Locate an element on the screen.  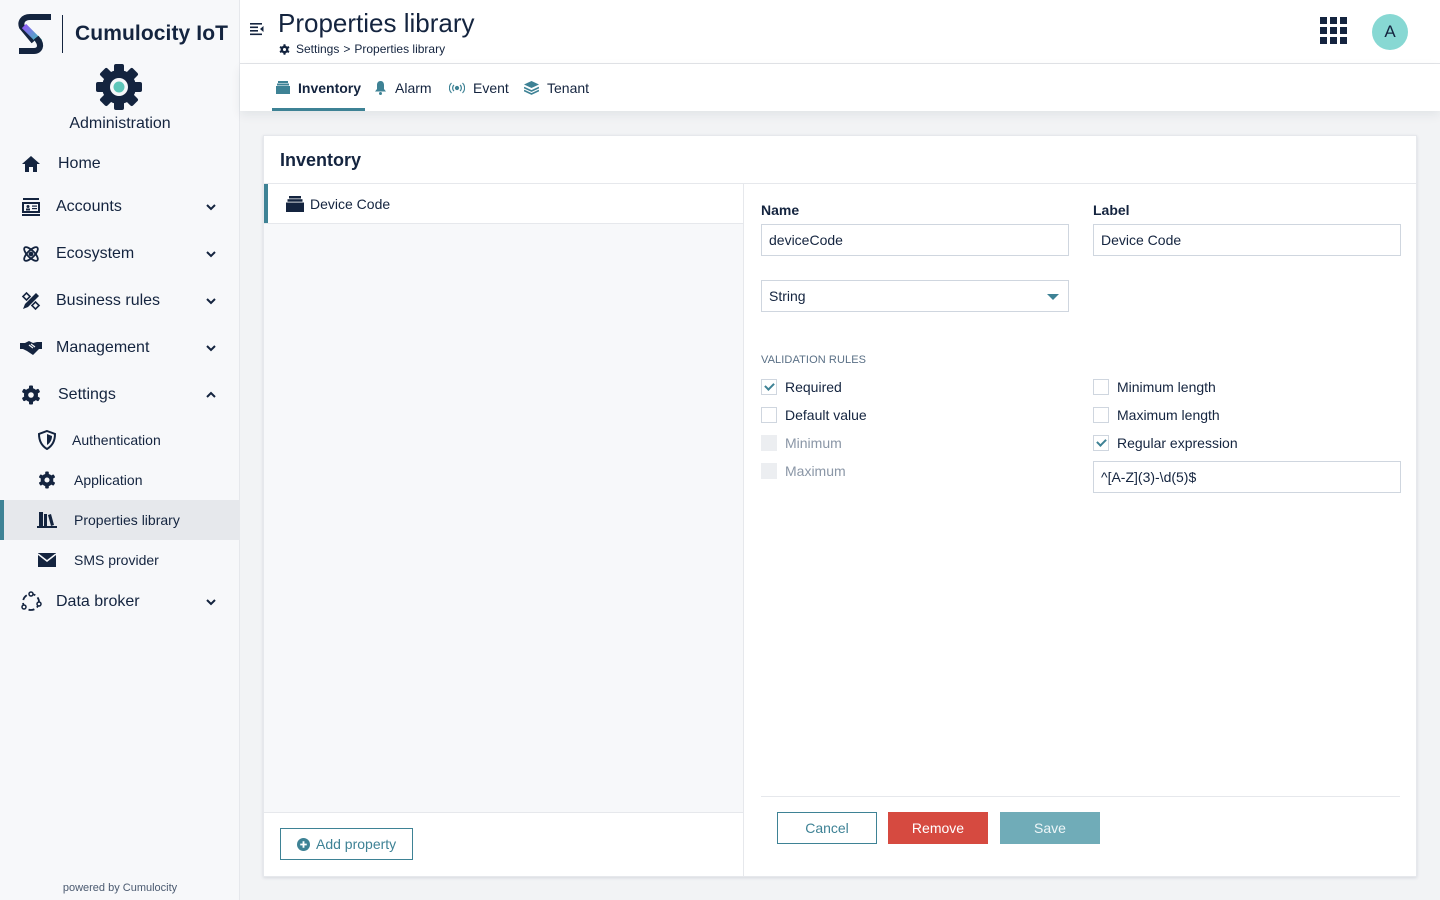
accounts-icon is located at coordinates (31, 207).